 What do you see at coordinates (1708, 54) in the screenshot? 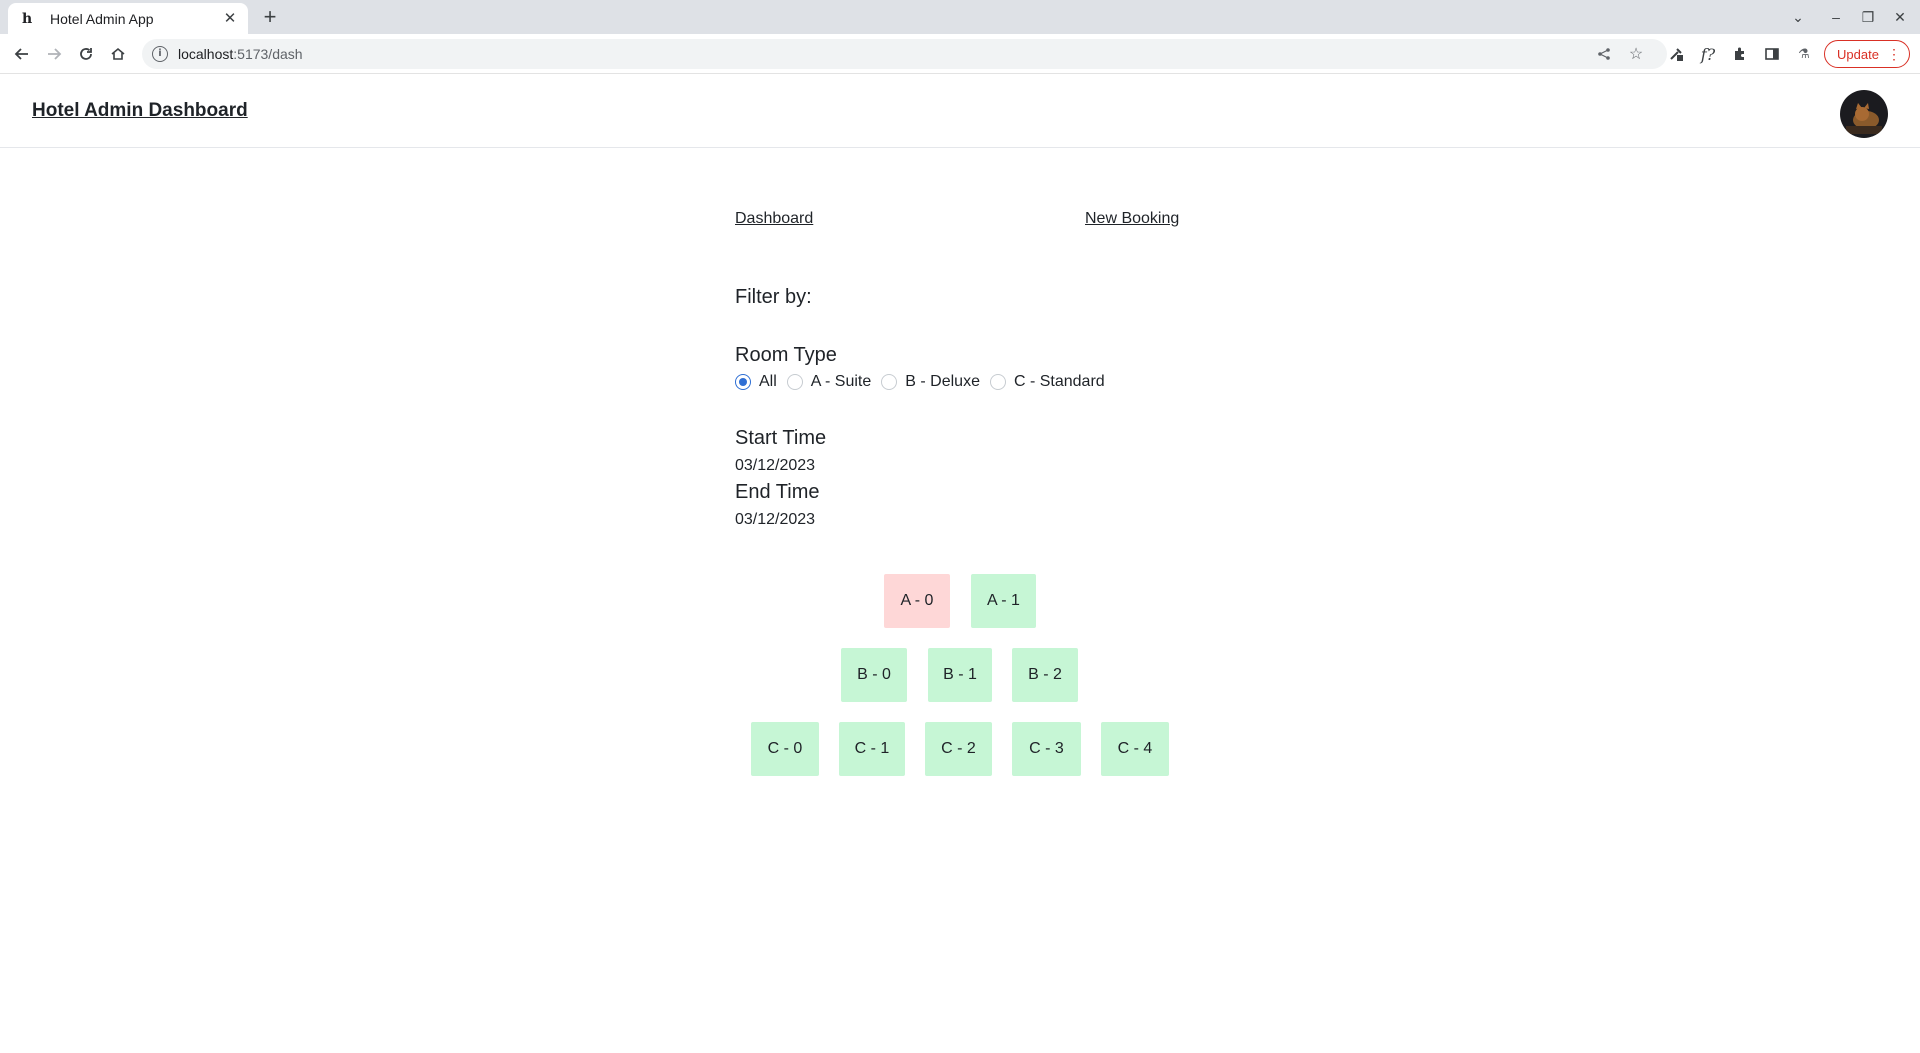
I see `extension-function-icon: f?` at bounding box center [1708, 54].